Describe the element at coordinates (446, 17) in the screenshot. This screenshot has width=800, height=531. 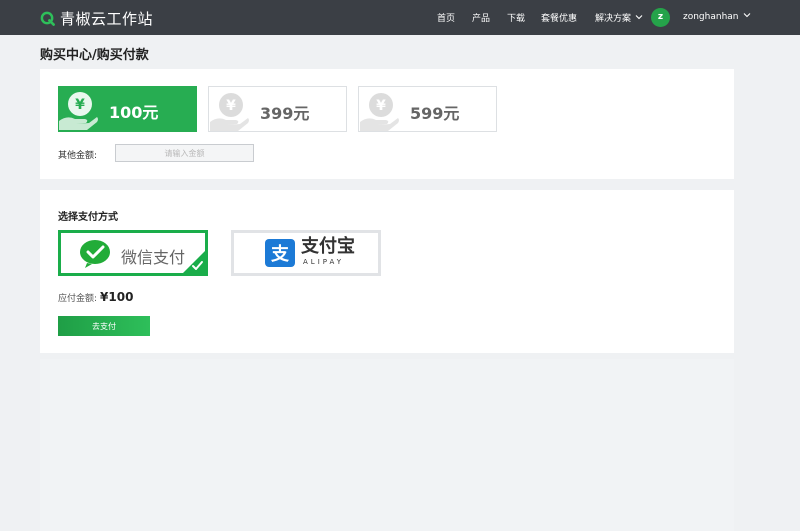
I see `nav-home: 首页` at that location.